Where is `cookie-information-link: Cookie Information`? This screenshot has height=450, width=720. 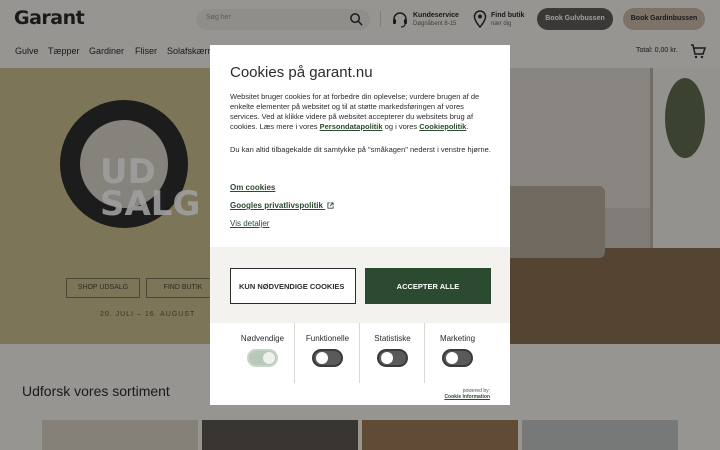 cookie-information-link: Cookie Information is located at coordinates (467, 397).